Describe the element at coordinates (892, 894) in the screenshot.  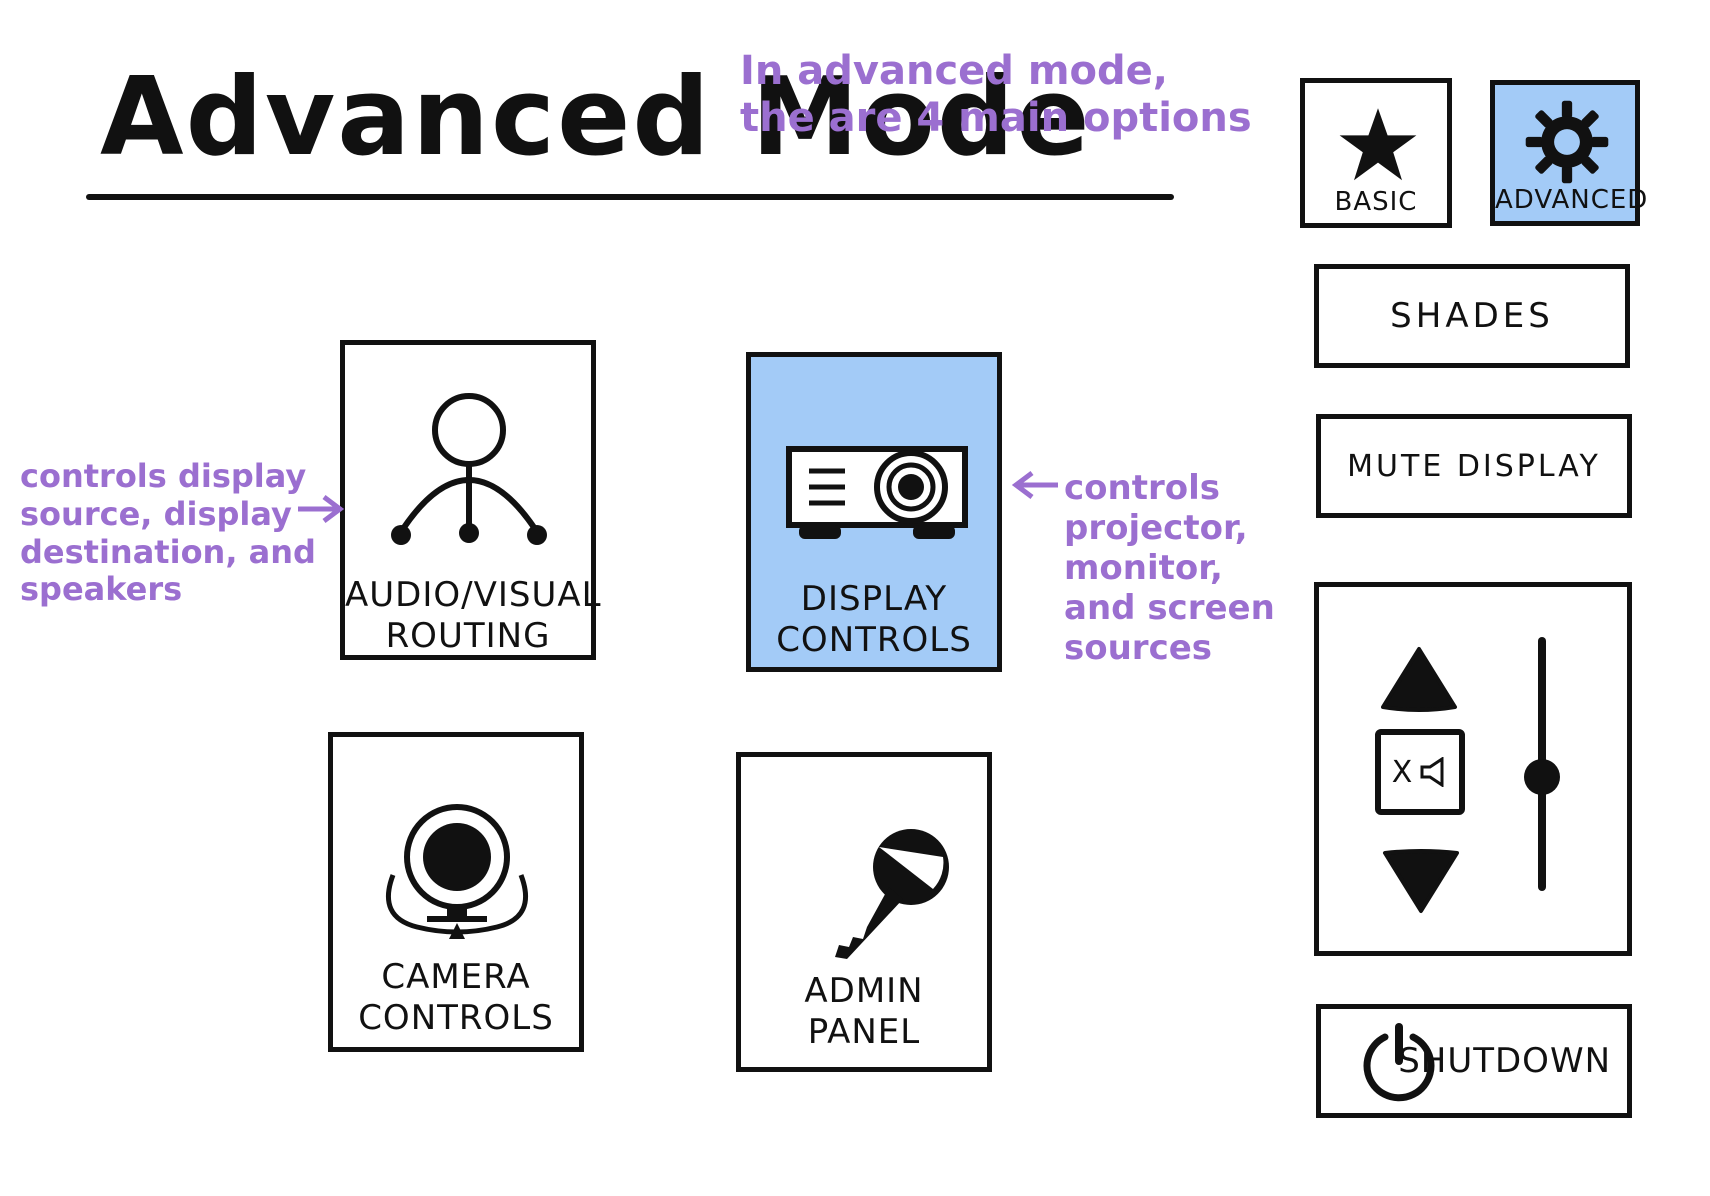
I see `key-icon` at that location.